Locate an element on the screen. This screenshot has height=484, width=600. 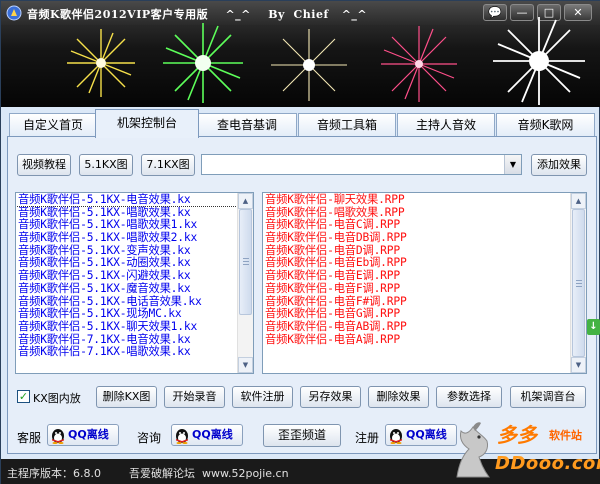
rpp-project-item: 音频K歌伴侣-电音Eb调.RPP is located at coordinates (424, 263).